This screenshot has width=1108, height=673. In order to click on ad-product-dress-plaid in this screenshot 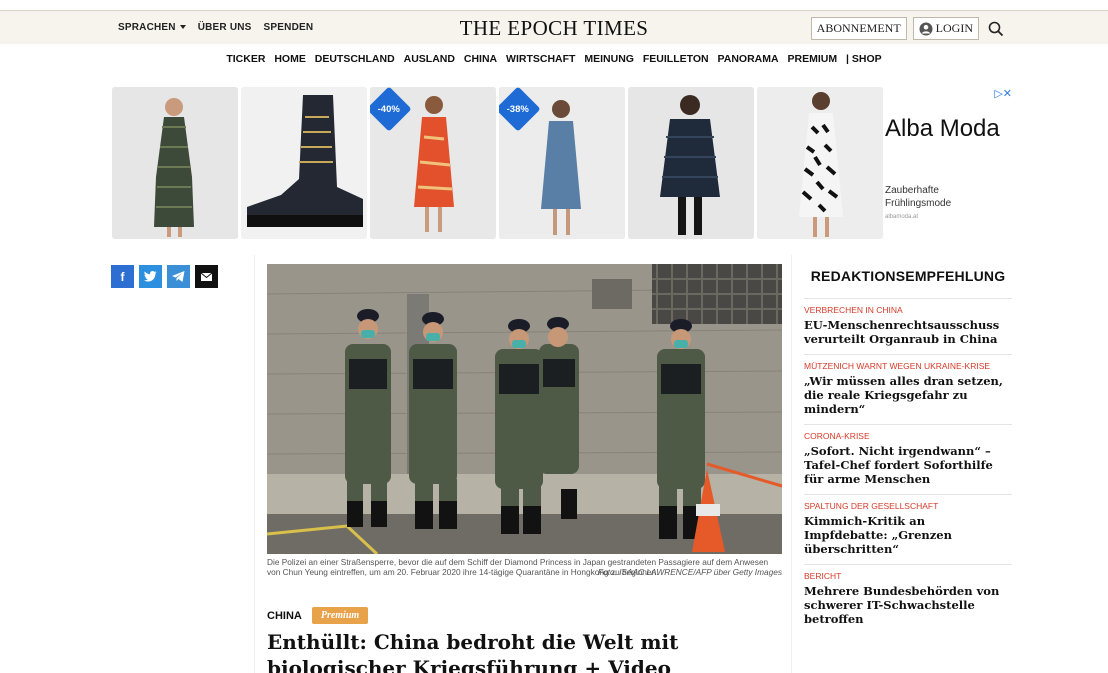, I will do `click(175, 163)`.